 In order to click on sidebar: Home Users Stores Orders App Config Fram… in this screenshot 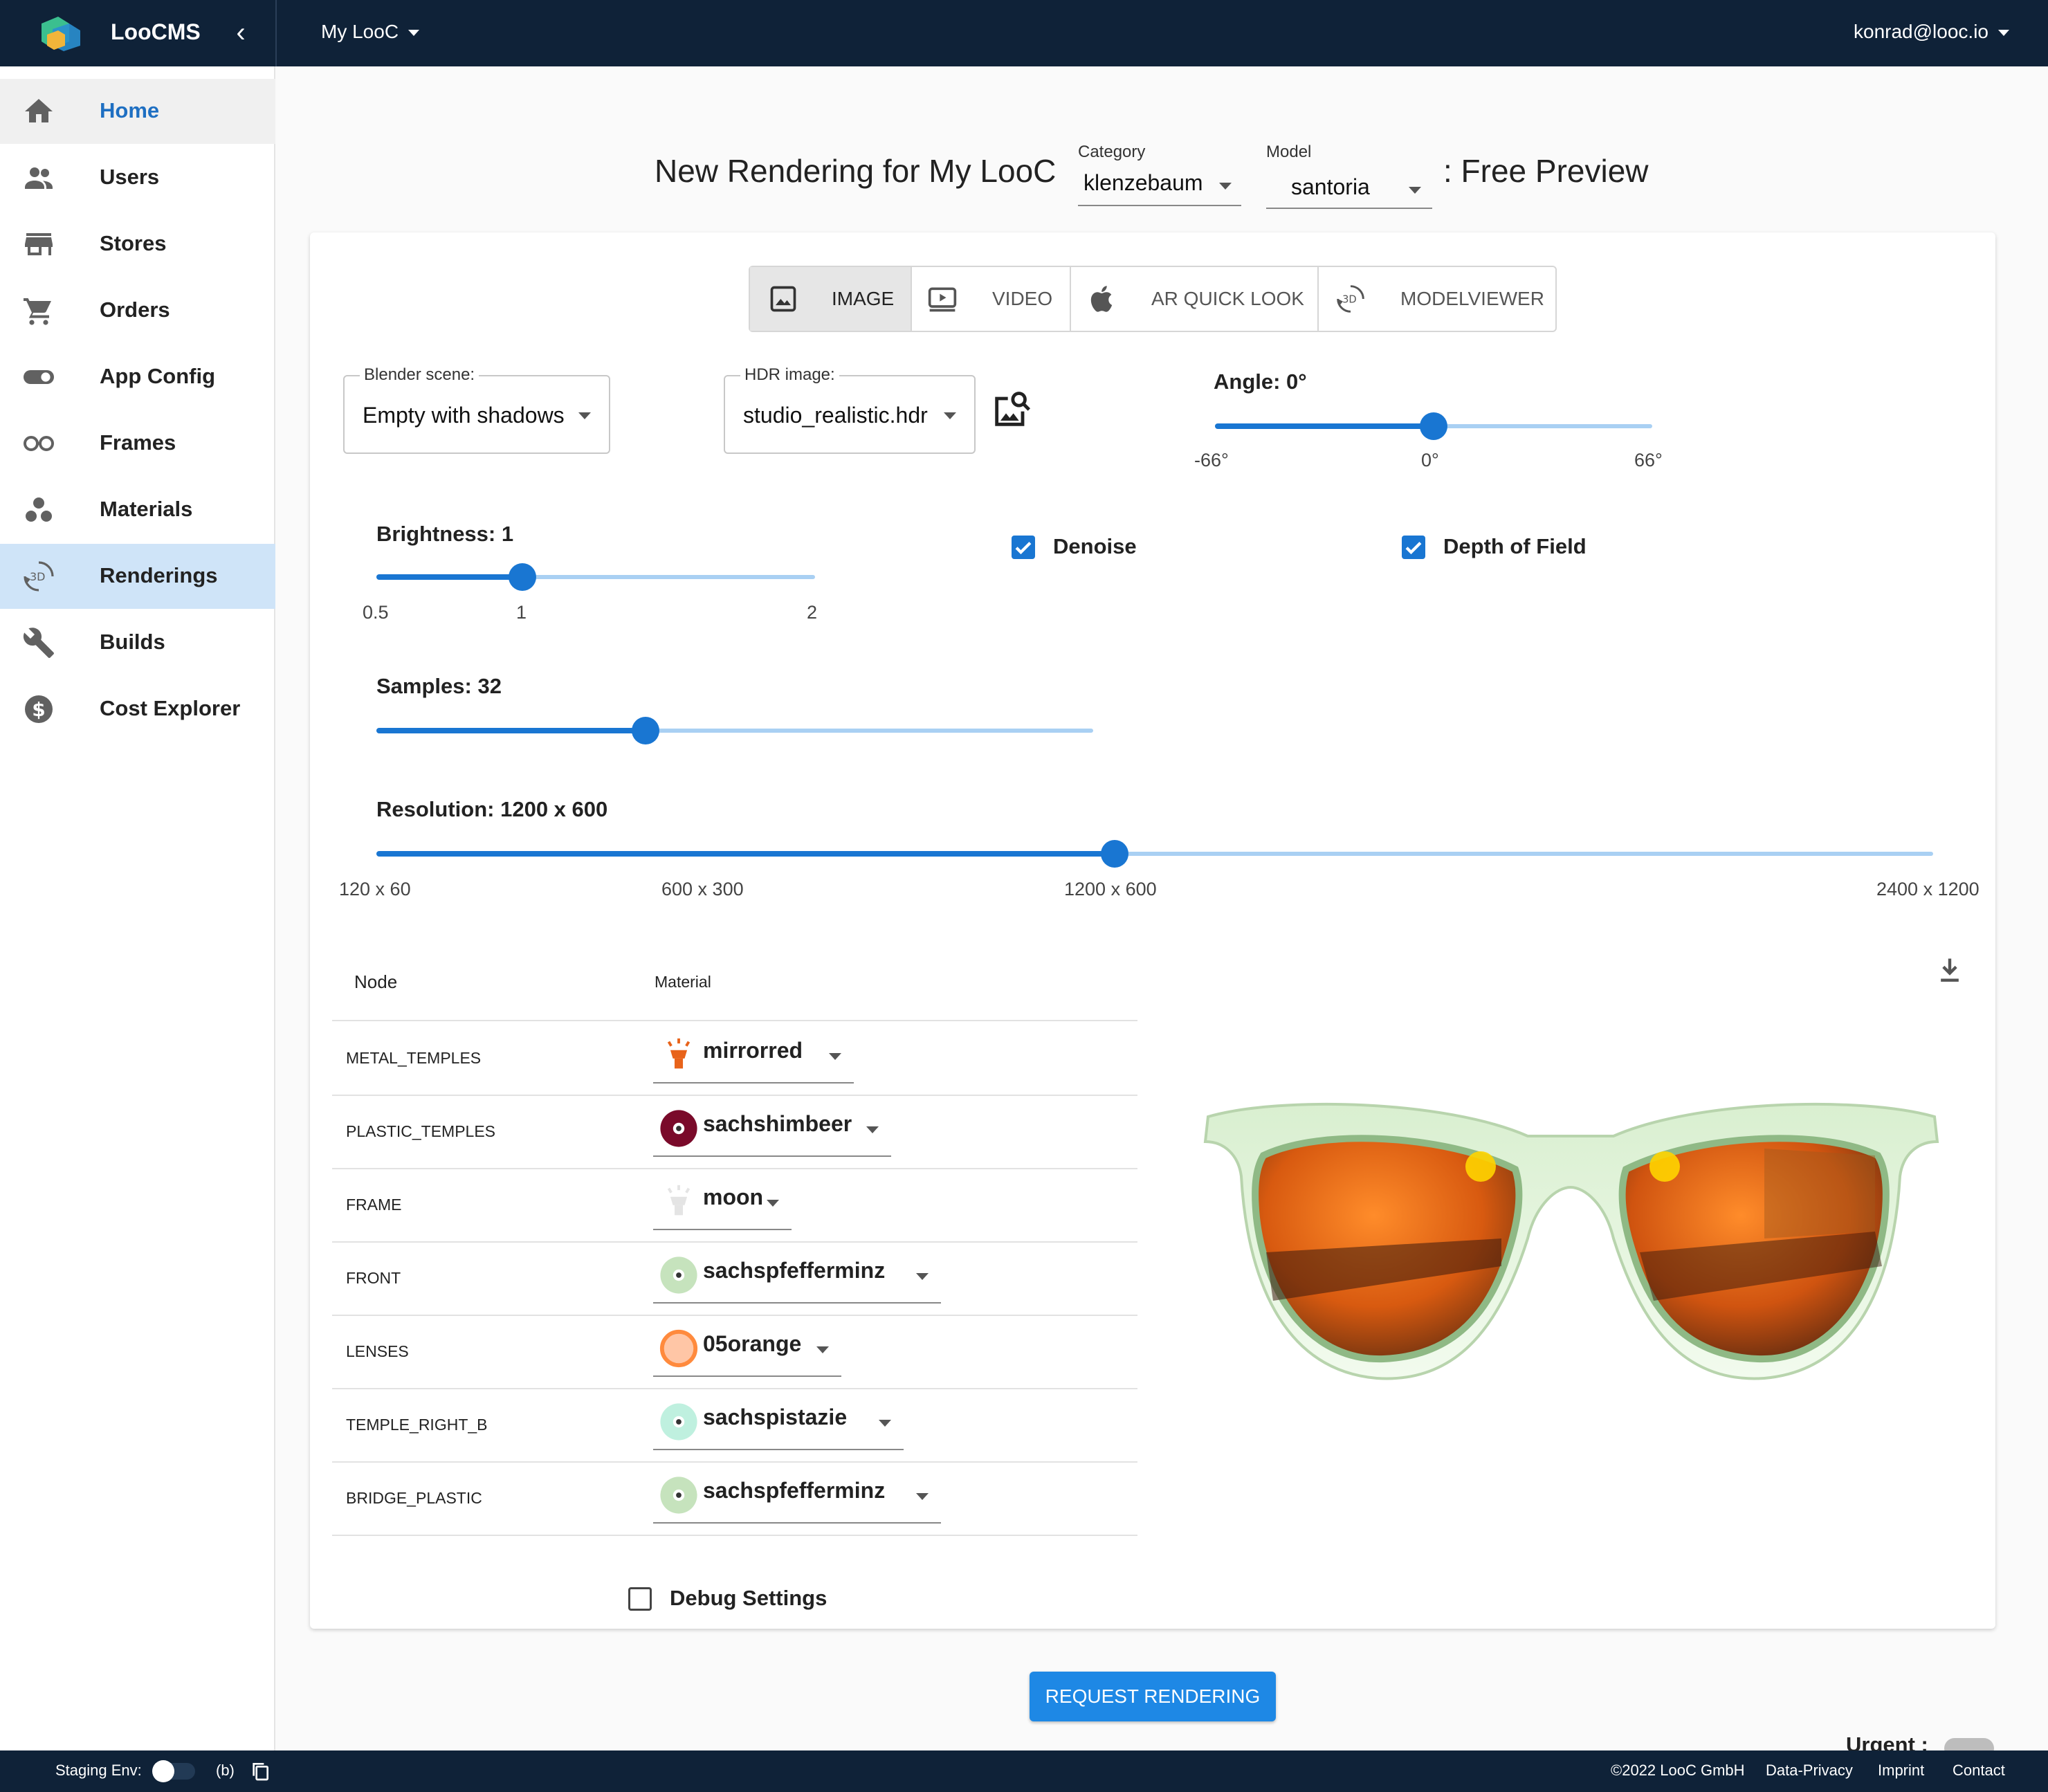, I will do `click(137, 908)`.